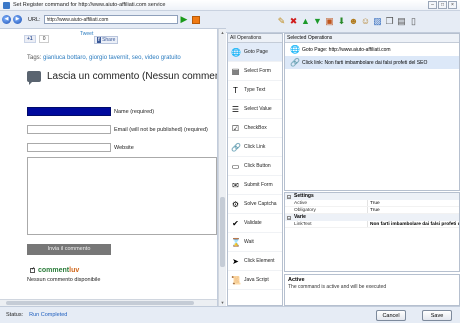 This screenshot has width=460, height=323. Describe the element at coordinates (452, 5) in the screenshot. I see `close-icon: ×` at that location.